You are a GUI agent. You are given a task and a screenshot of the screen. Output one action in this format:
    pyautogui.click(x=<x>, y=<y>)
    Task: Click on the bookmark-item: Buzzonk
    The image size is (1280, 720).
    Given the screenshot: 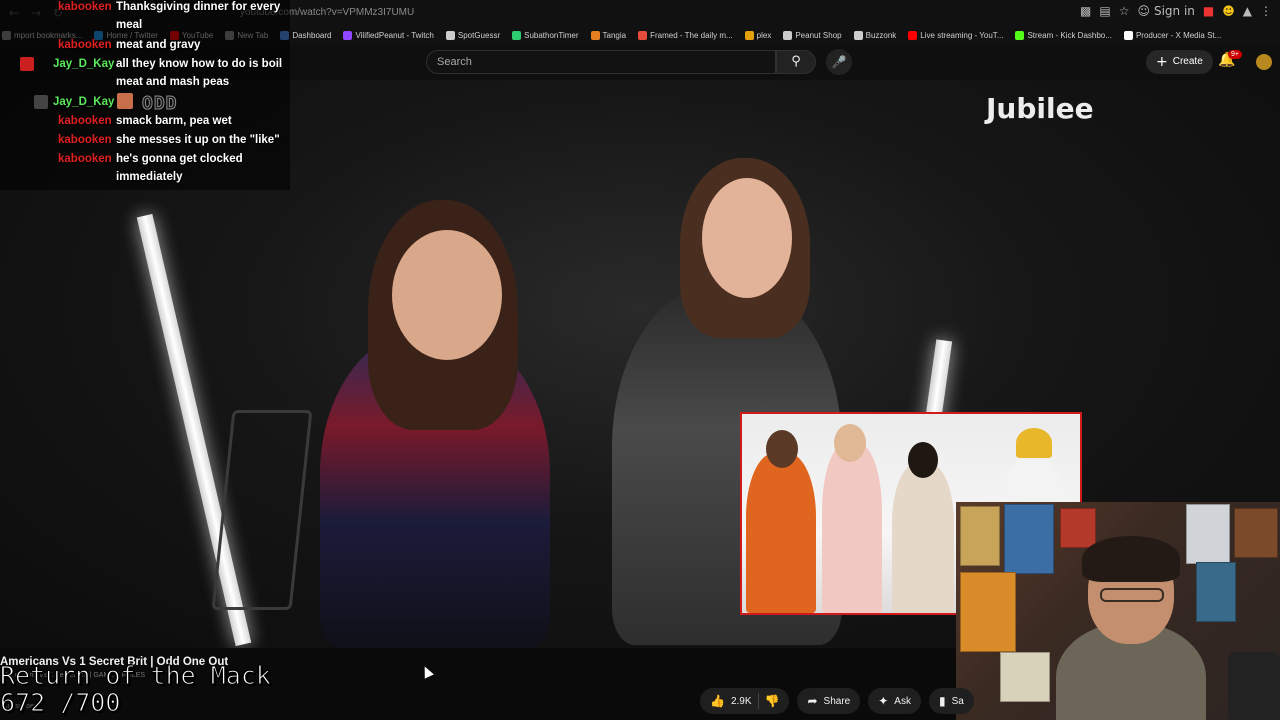 What is the action you would take?
    pyautogui.click(x=875, y=35)
    